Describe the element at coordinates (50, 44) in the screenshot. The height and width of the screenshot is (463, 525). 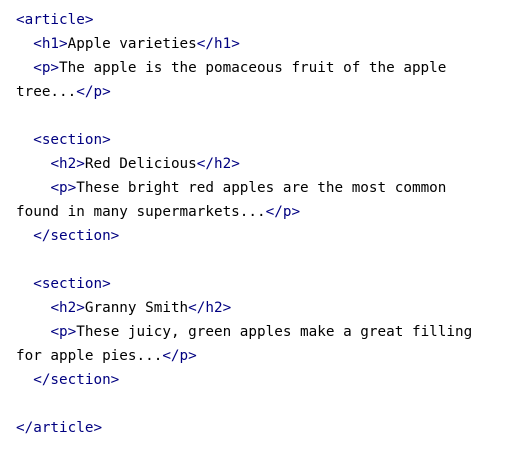
I see `code-tag: <h1>` at that location.